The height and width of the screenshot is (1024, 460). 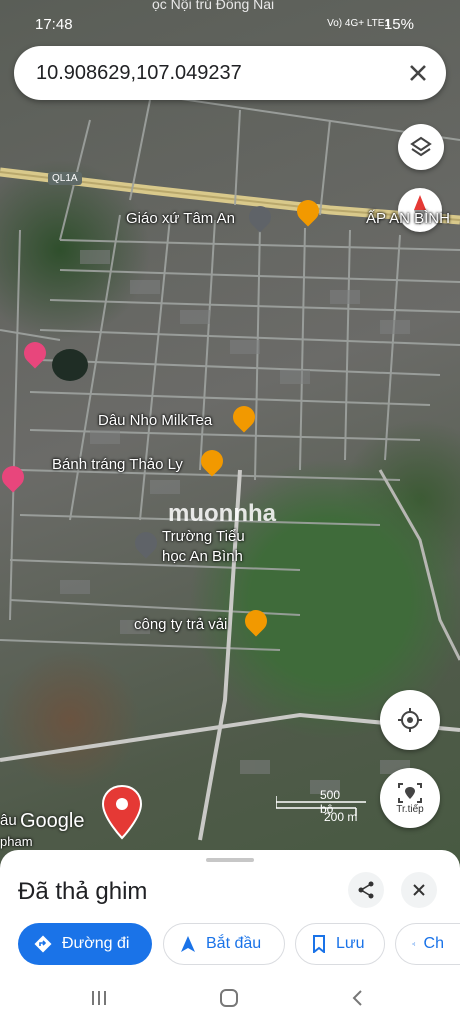 What do you see at coordinates (410, 792) in the screenshot?
I see `navigation-frame-icon` at bounding box center [410, 792].